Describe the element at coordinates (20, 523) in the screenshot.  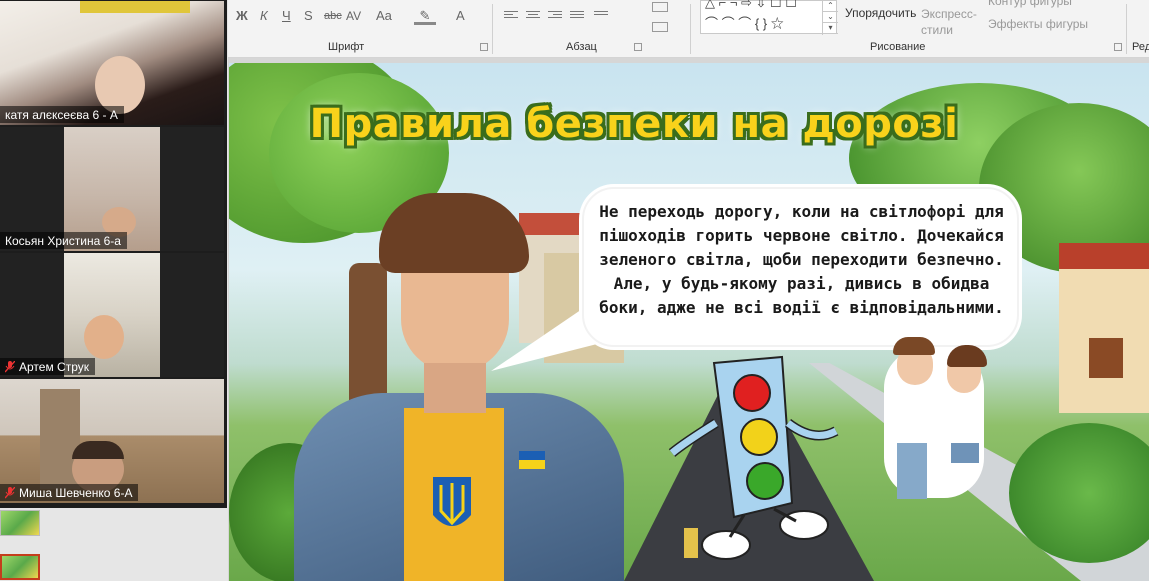
I see `slide-thumbnail` at that location.